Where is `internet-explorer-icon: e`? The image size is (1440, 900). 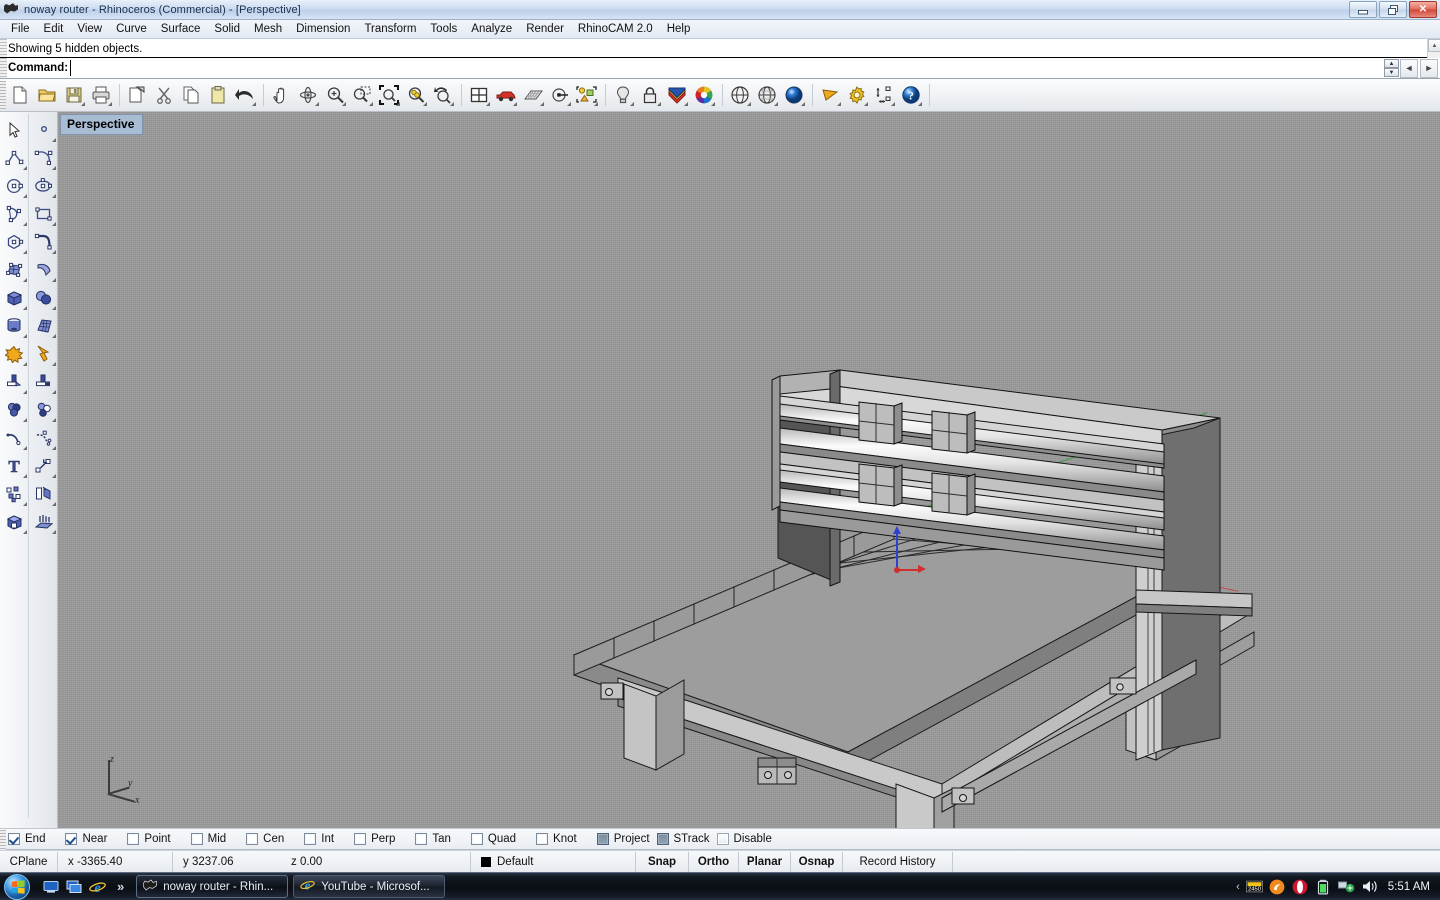 internet-explorer-icon: e is located at coordinates (97, 887).